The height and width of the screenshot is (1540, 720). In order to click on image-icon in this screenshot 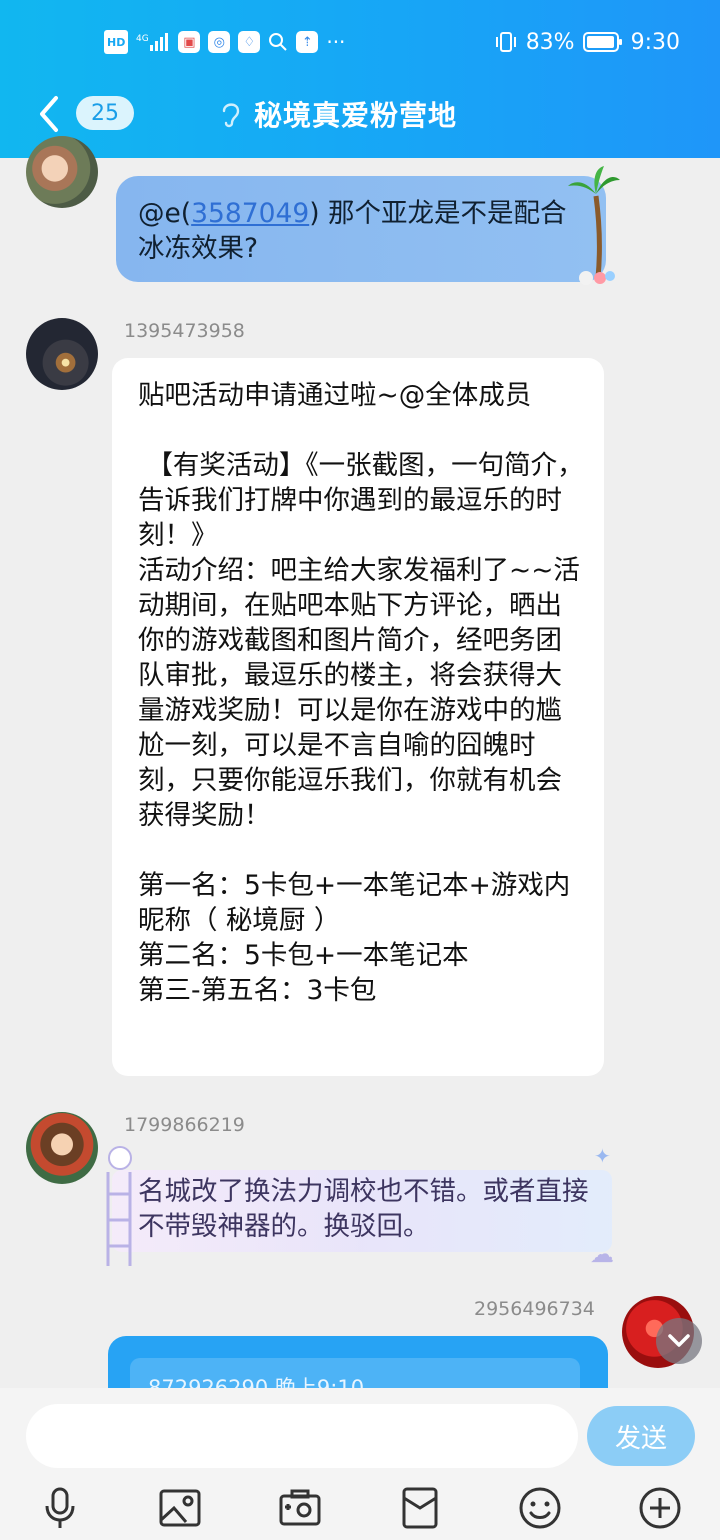, I will do `click(180, 1508)`.